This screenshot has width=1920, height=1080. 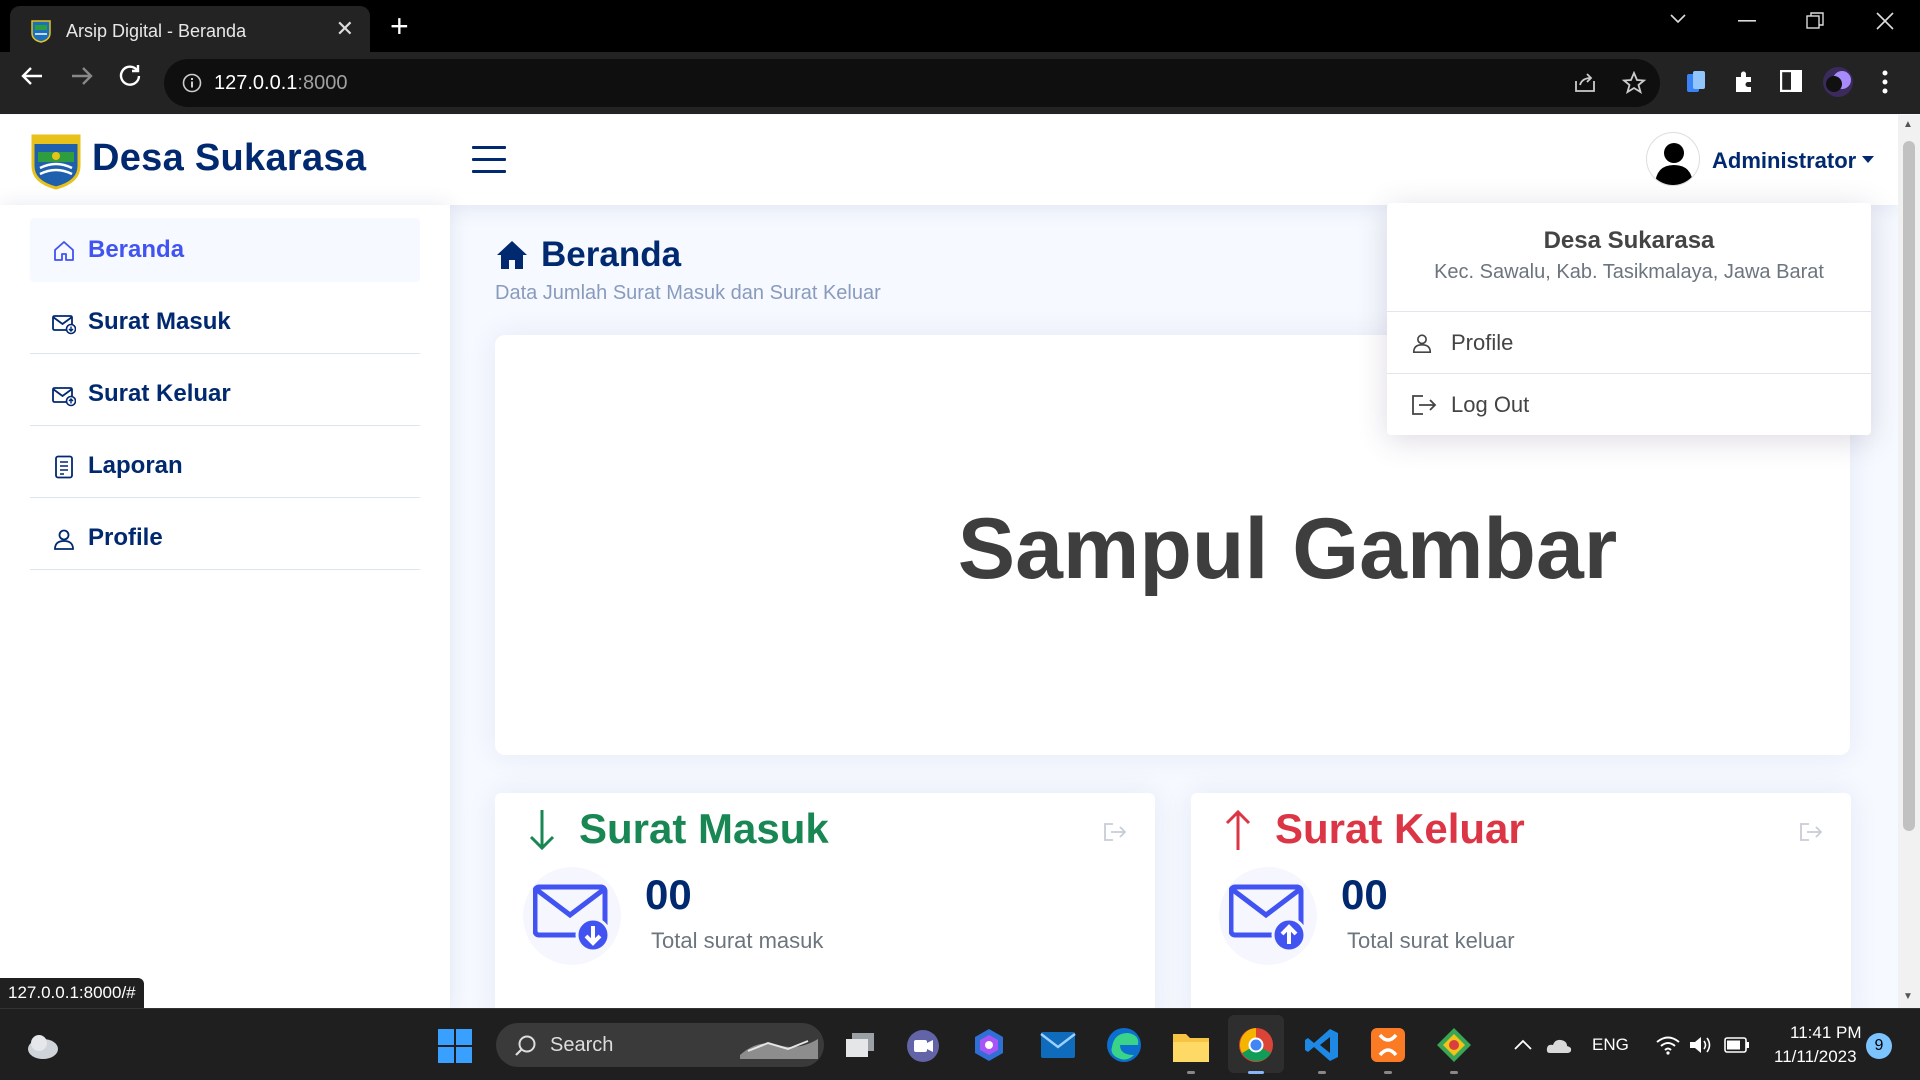 I want to click on profile-avatar-icon, so click(x=1838, y=82).